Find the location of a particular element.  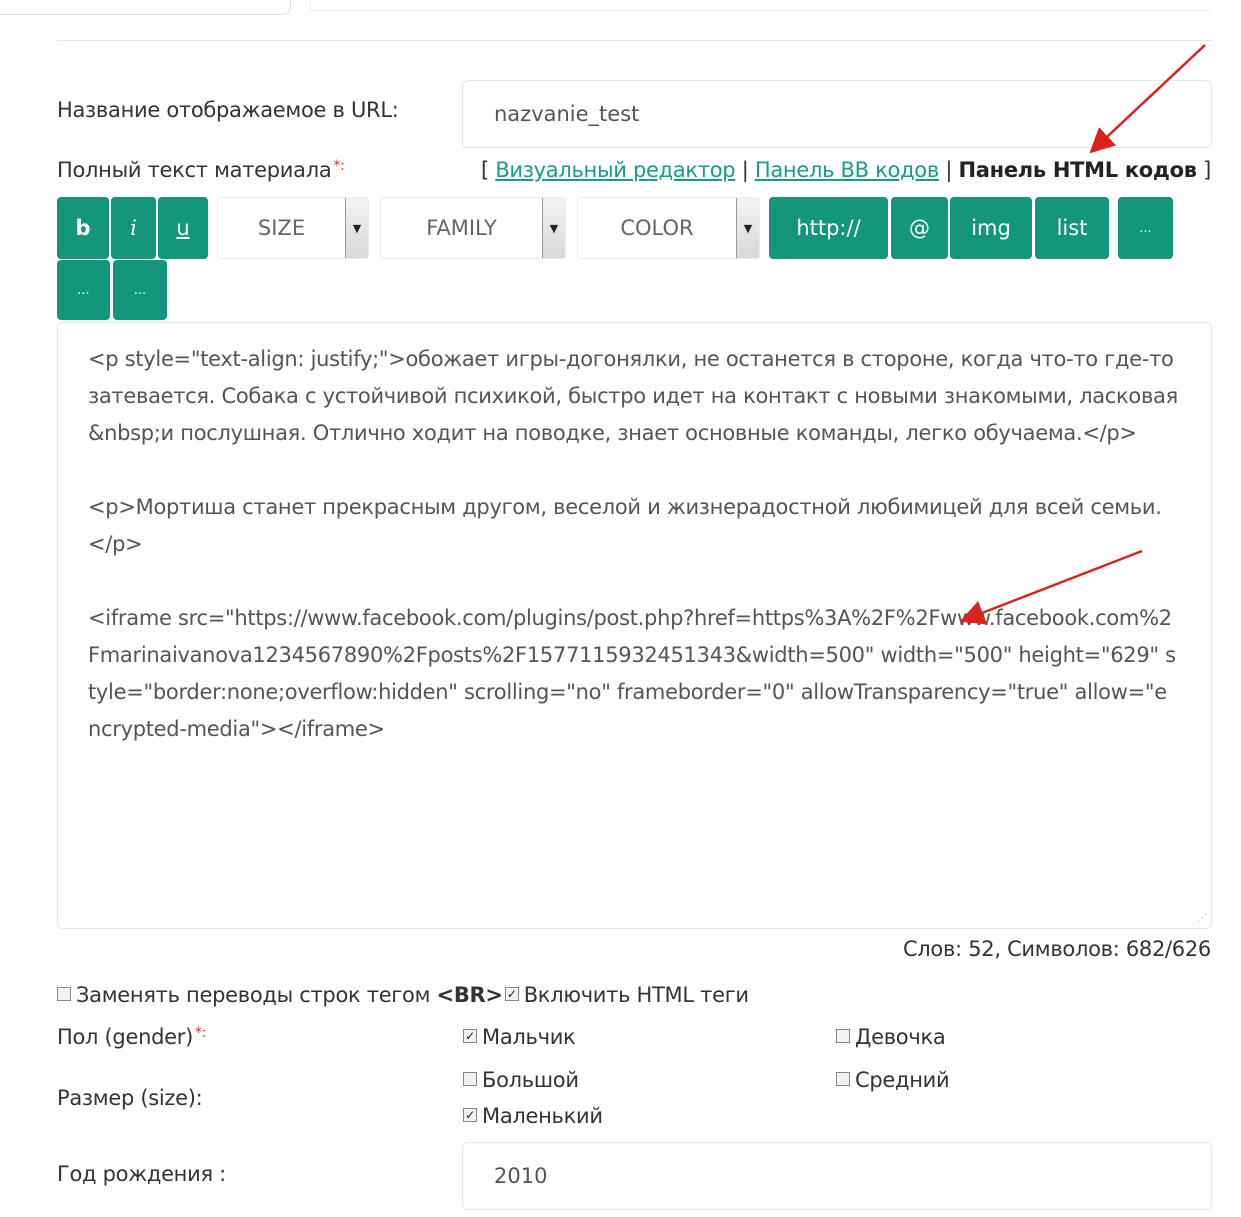

top-field-fragment is located at coordinates (760, 5).